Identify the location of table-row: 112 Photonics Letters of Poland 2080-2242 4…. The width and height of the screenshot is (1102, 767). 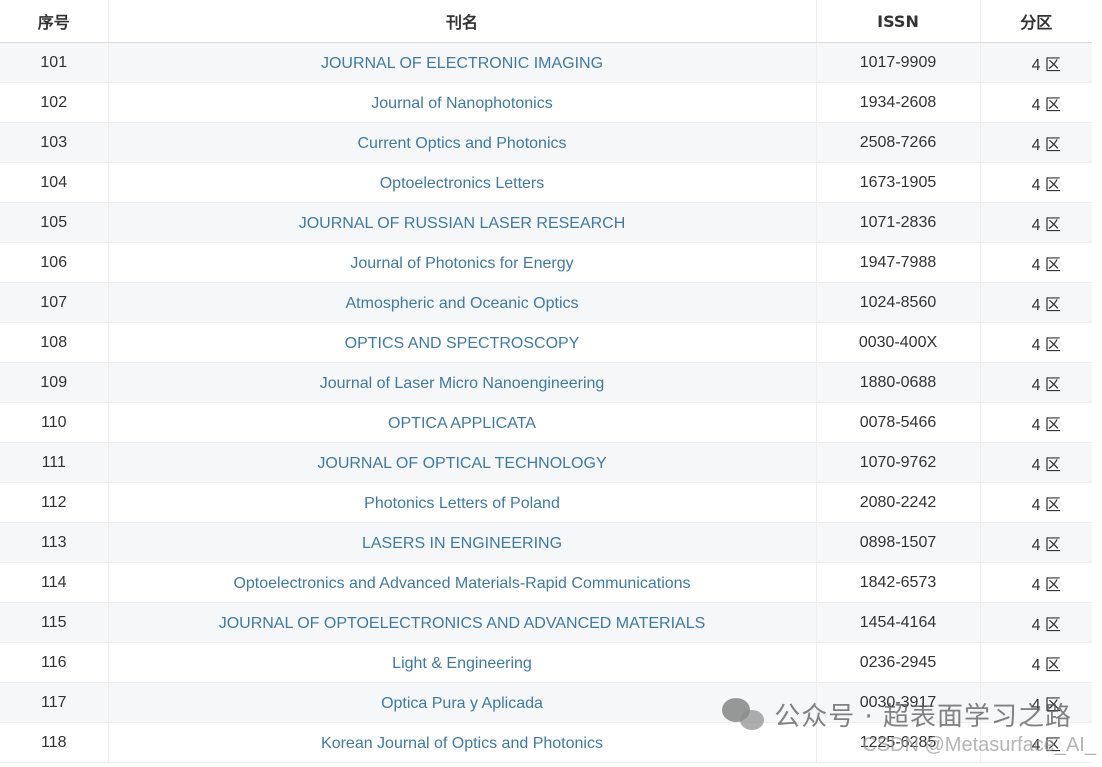
(546, 502).